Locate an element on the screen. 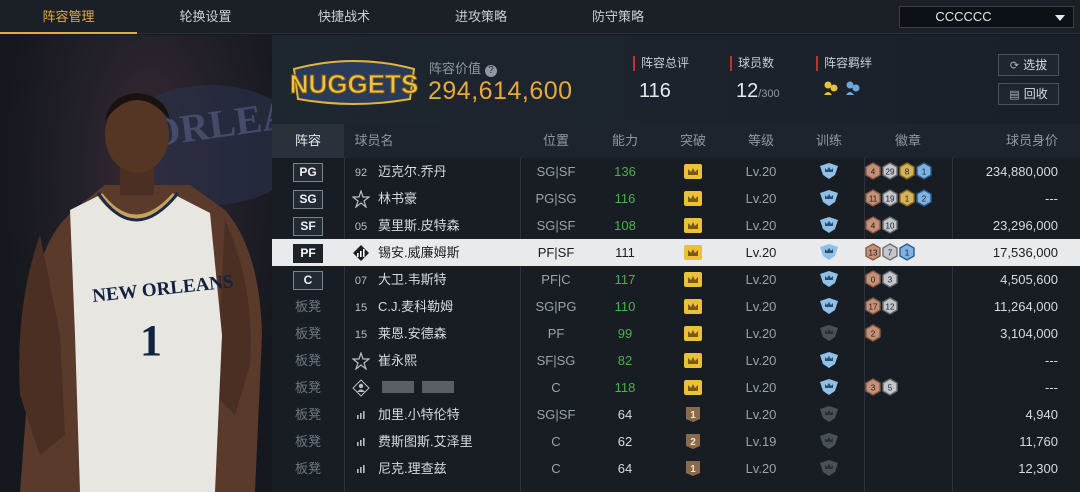 The image size is (1080, 492). breakthrough-cell is located at coordinates (693, 387).